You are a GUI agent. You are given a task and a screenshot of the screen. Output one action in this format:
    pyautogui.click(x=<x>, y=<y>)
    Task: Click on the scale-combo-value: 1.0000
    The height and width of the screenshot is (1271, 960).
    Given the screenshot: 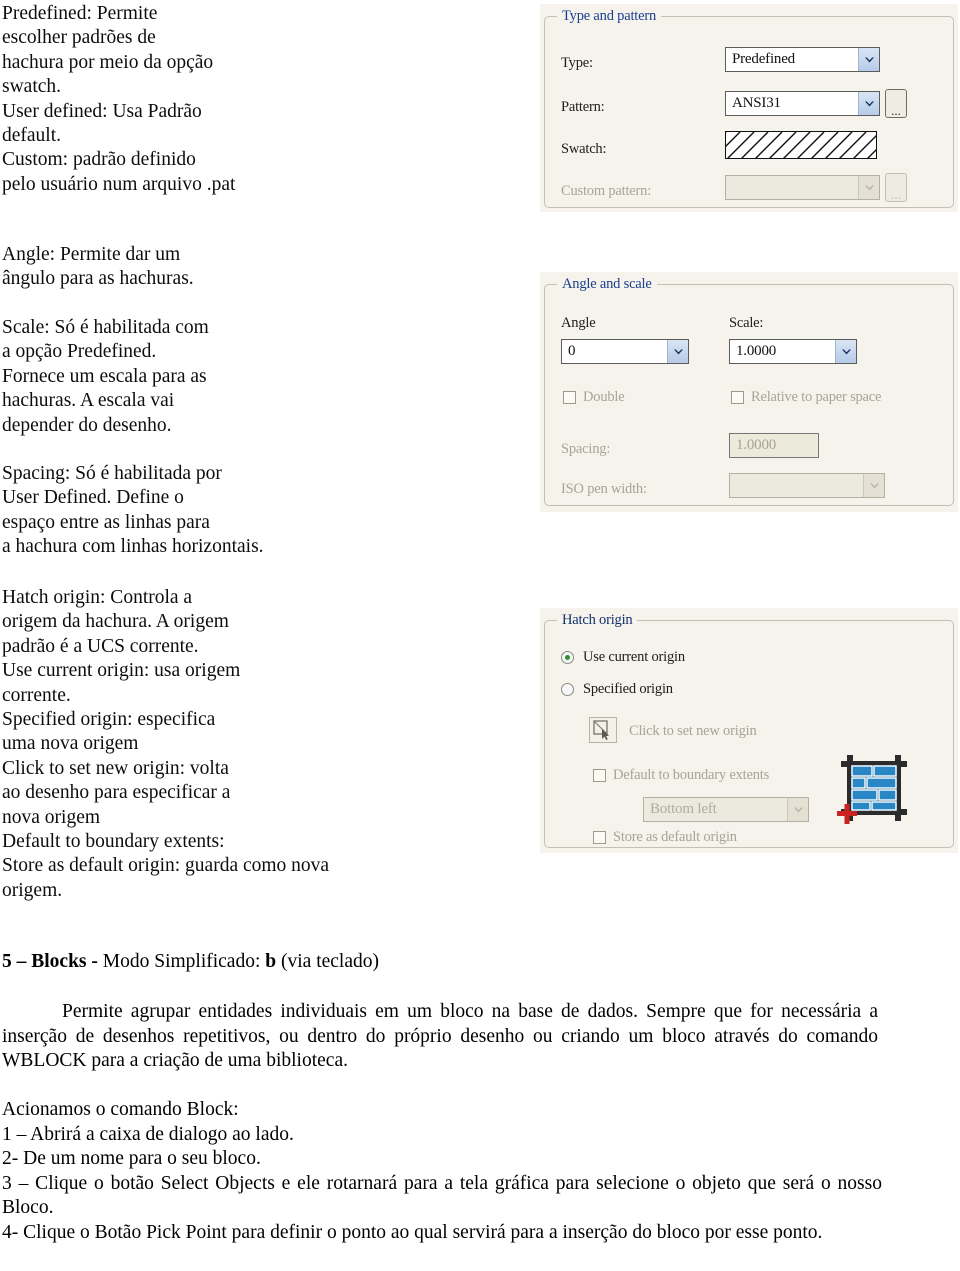 What is the action you would take?
    pyautogui.click(x=756, y=351)
    